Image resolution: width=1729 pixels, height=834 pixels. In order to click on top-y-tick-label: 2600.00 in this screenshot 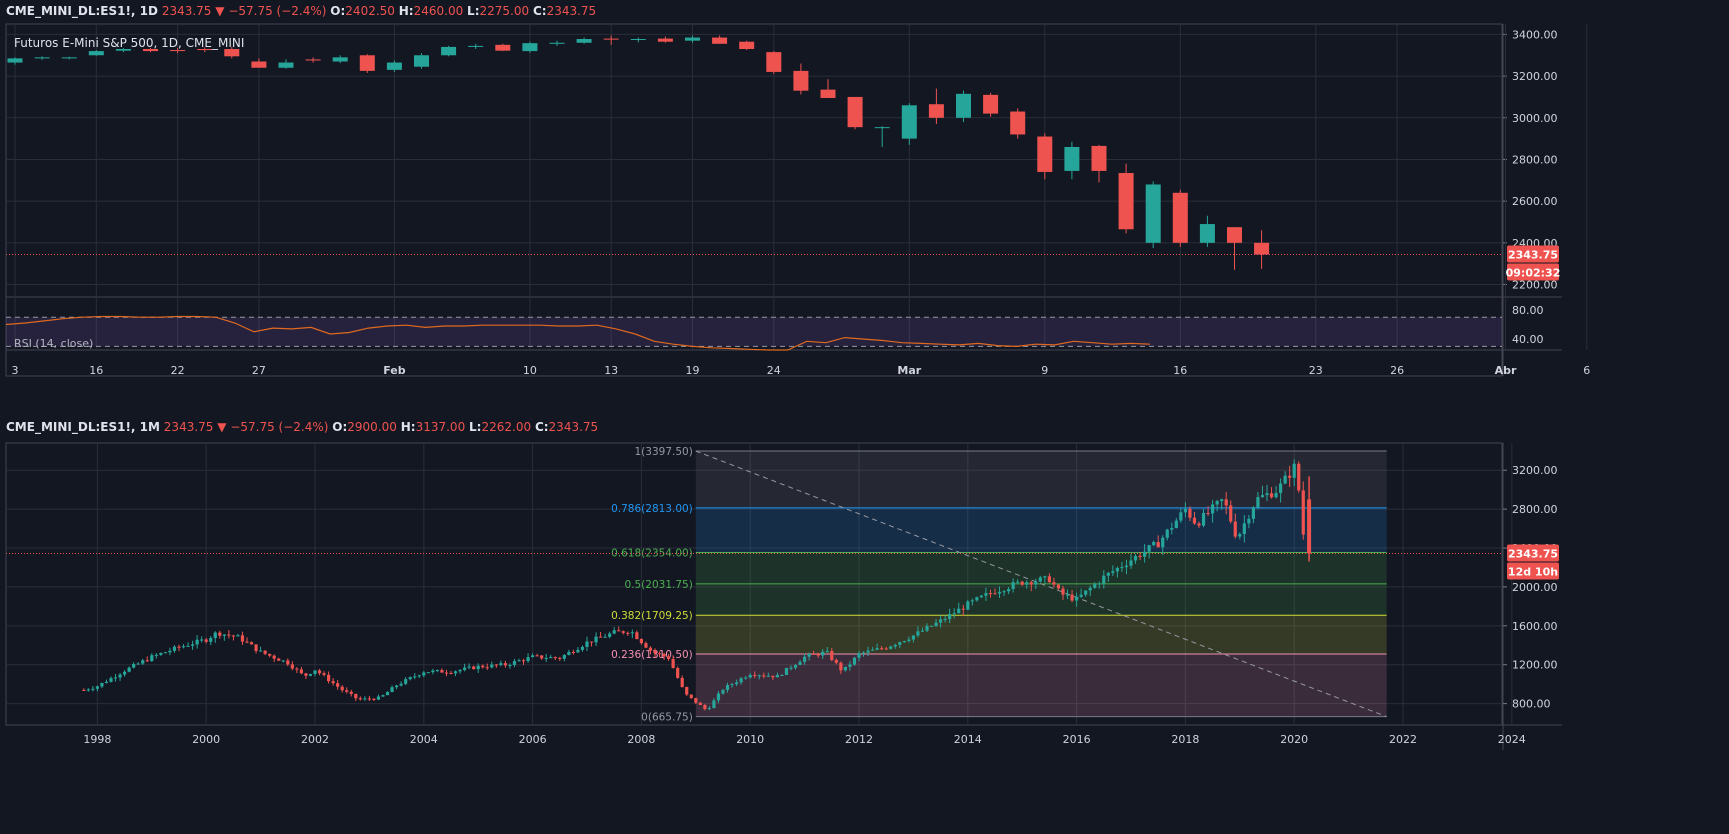, I will do `click(1535, 201)`.